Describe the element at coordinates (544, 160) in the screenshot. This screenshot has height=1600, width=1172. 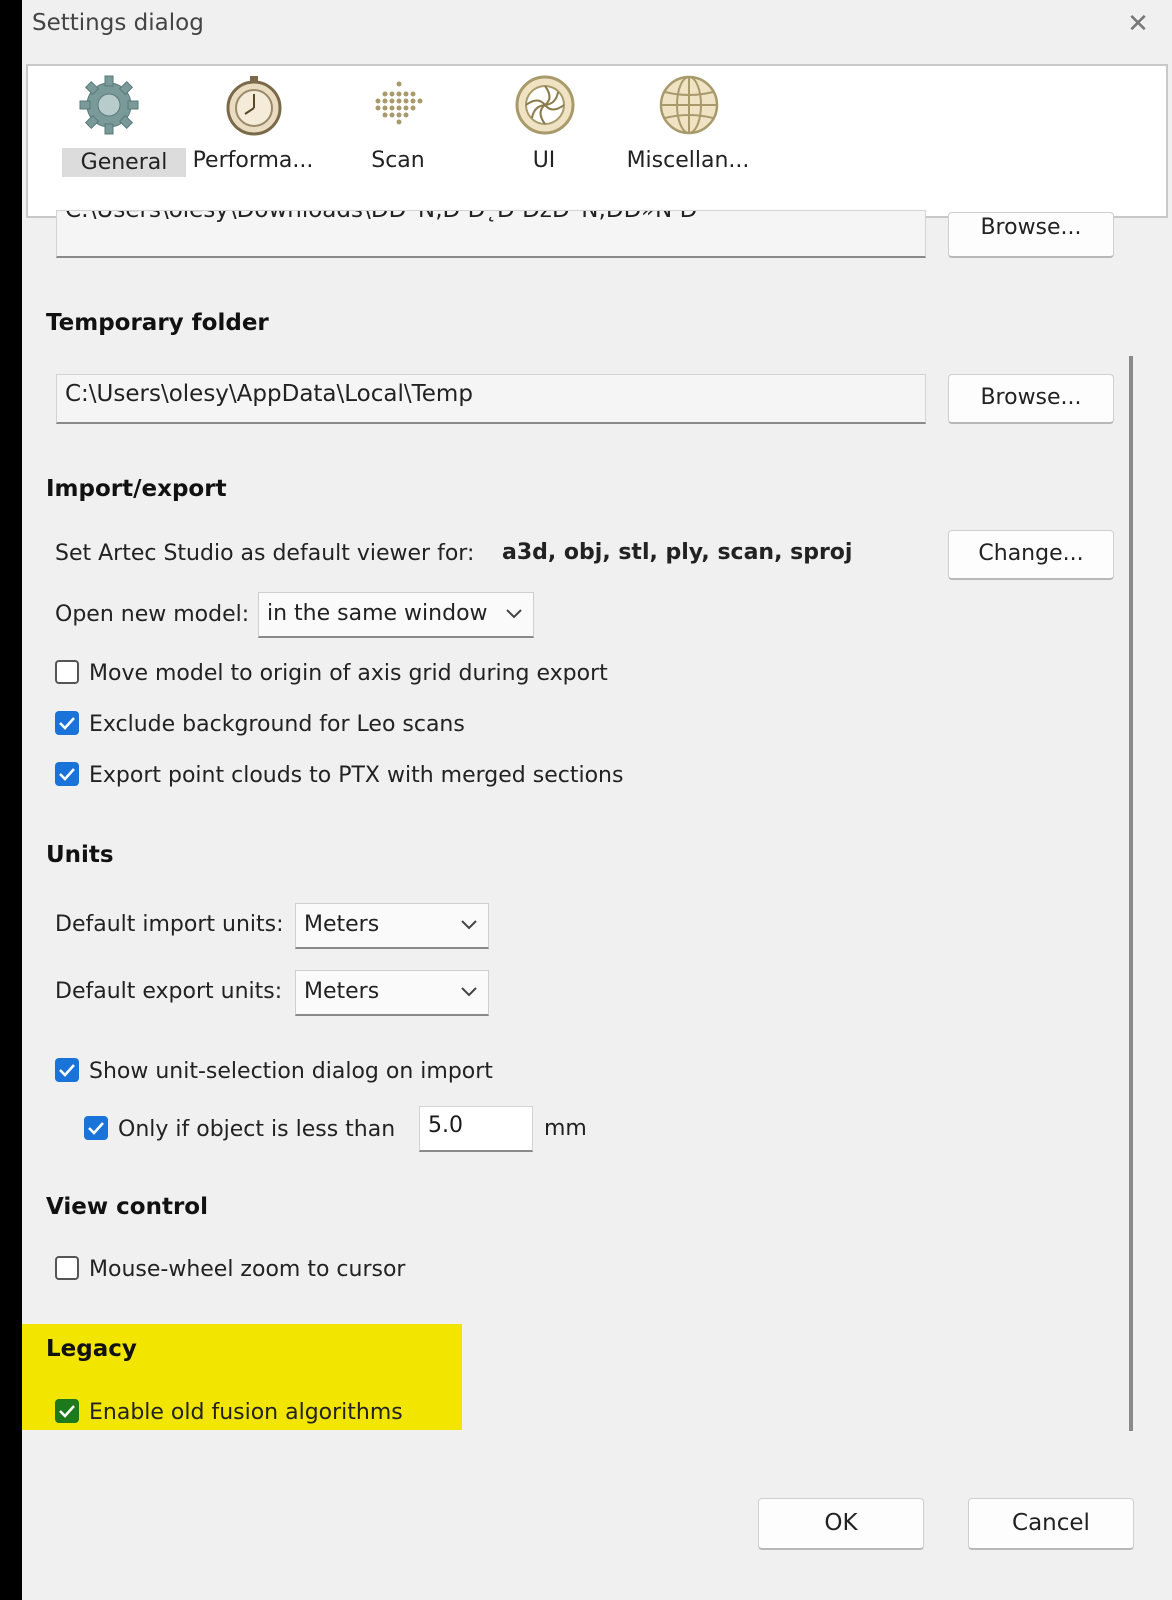
I see `tab-label: UI` at that location.